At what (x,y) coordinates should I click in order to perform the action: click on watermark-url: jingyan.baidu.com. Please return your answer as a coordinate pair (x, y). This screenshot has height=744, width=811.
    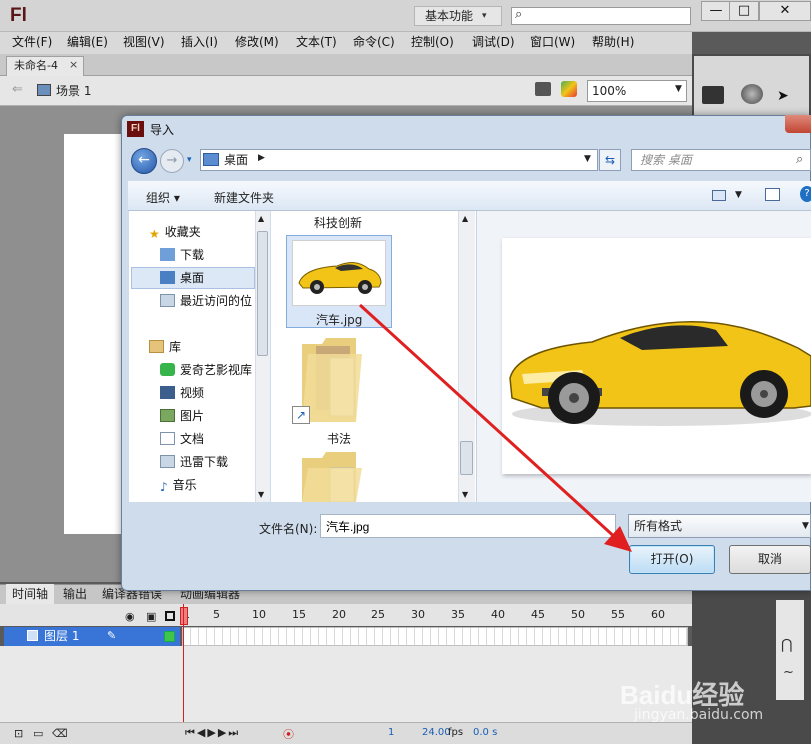
    Looking at the image, I should click on (699, 715).